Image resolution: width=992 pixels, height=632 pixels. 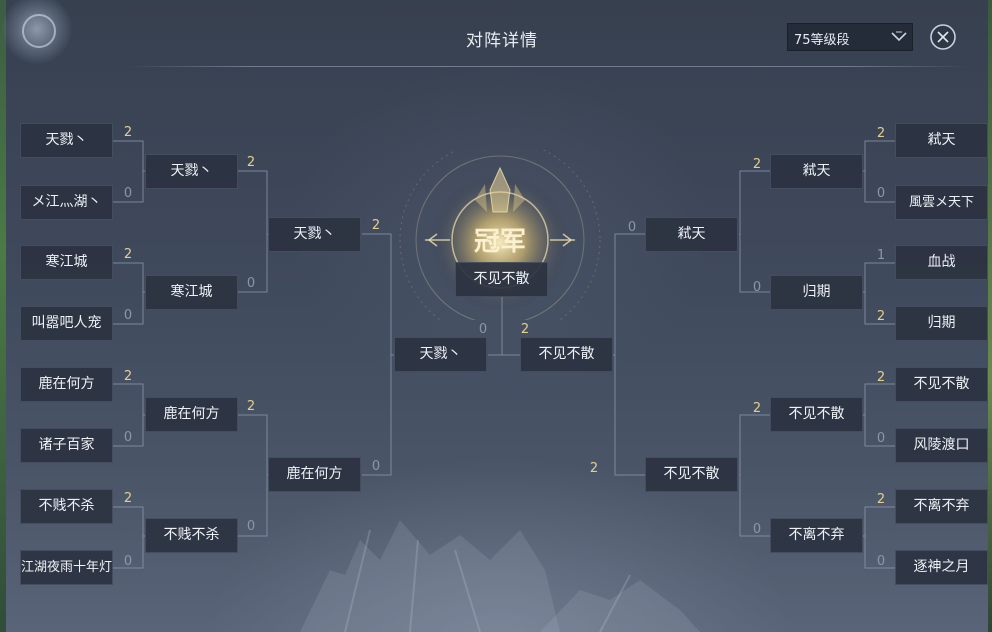 What do you see at coordinates (594, 468) in the screenshot?
I see `right-r3-score-2: 2` at bounding box center [594, 468].